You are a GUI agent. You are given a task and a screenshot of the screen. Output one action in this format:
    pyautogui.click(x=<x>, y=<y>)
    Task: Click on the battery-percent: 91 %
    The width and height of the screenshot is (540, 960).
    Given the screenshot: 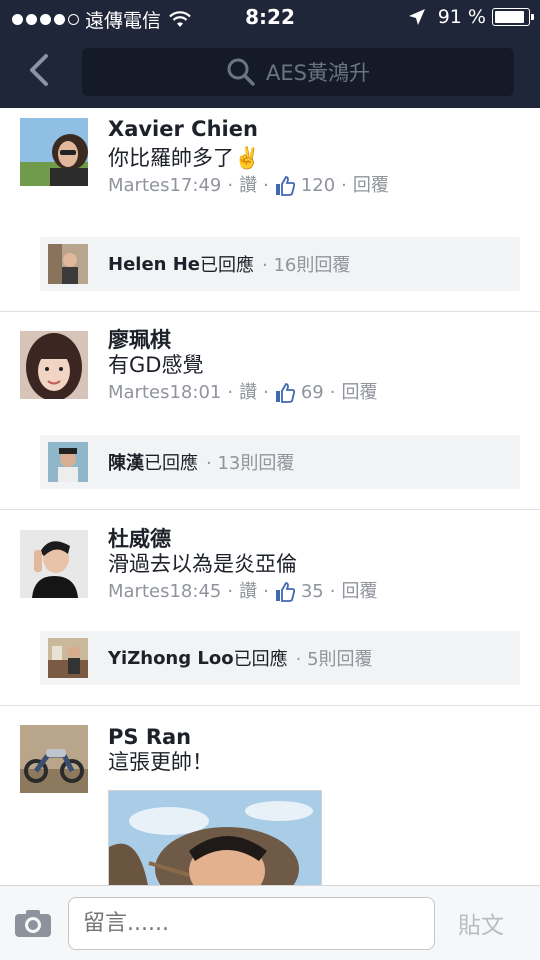 What is the action you would take?
    pyautogui.click(x=461, y=17)
    